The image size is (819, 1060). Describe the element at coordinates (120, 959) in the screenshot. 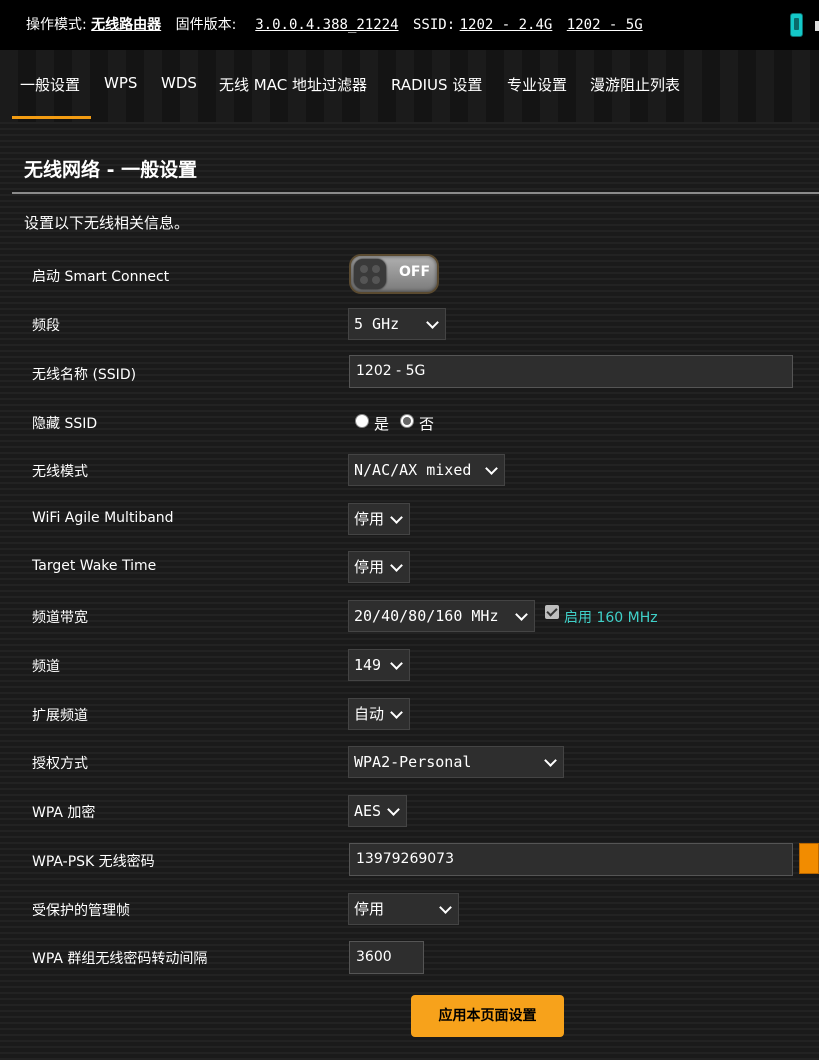

I see `group-key-interval-label: WPA 群组无线密码转动间隔` at that location.